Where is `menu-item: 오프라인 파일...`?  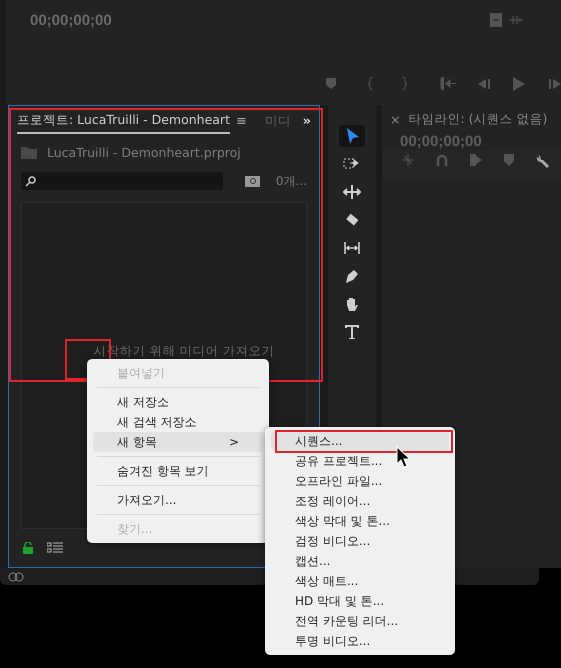 menu-item: 오프라인 파일... is located at coordinates (360, 481).